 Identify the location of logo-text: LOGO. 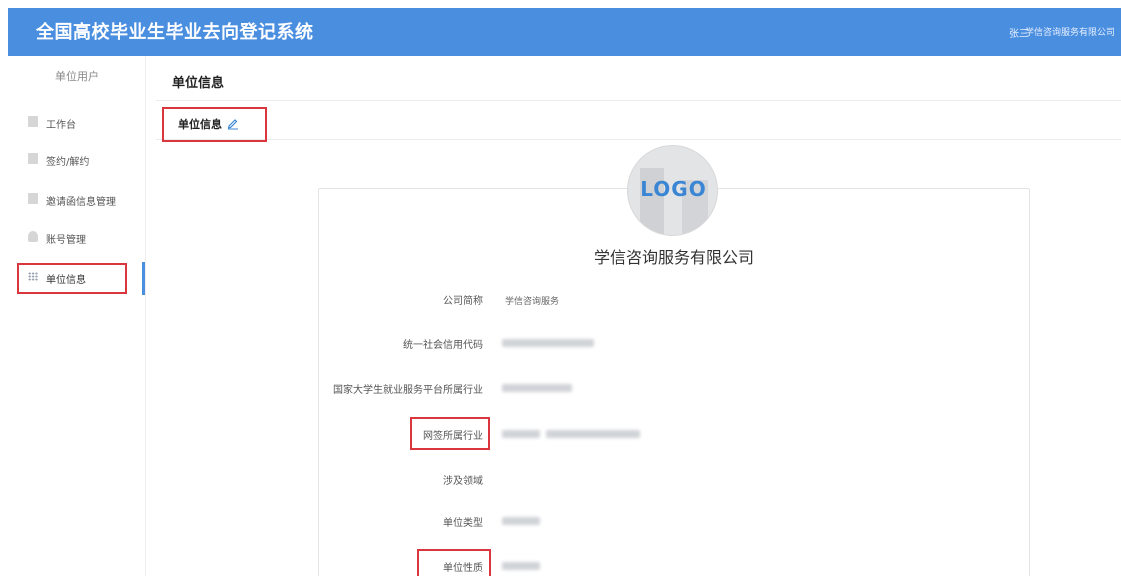
(673, 189).